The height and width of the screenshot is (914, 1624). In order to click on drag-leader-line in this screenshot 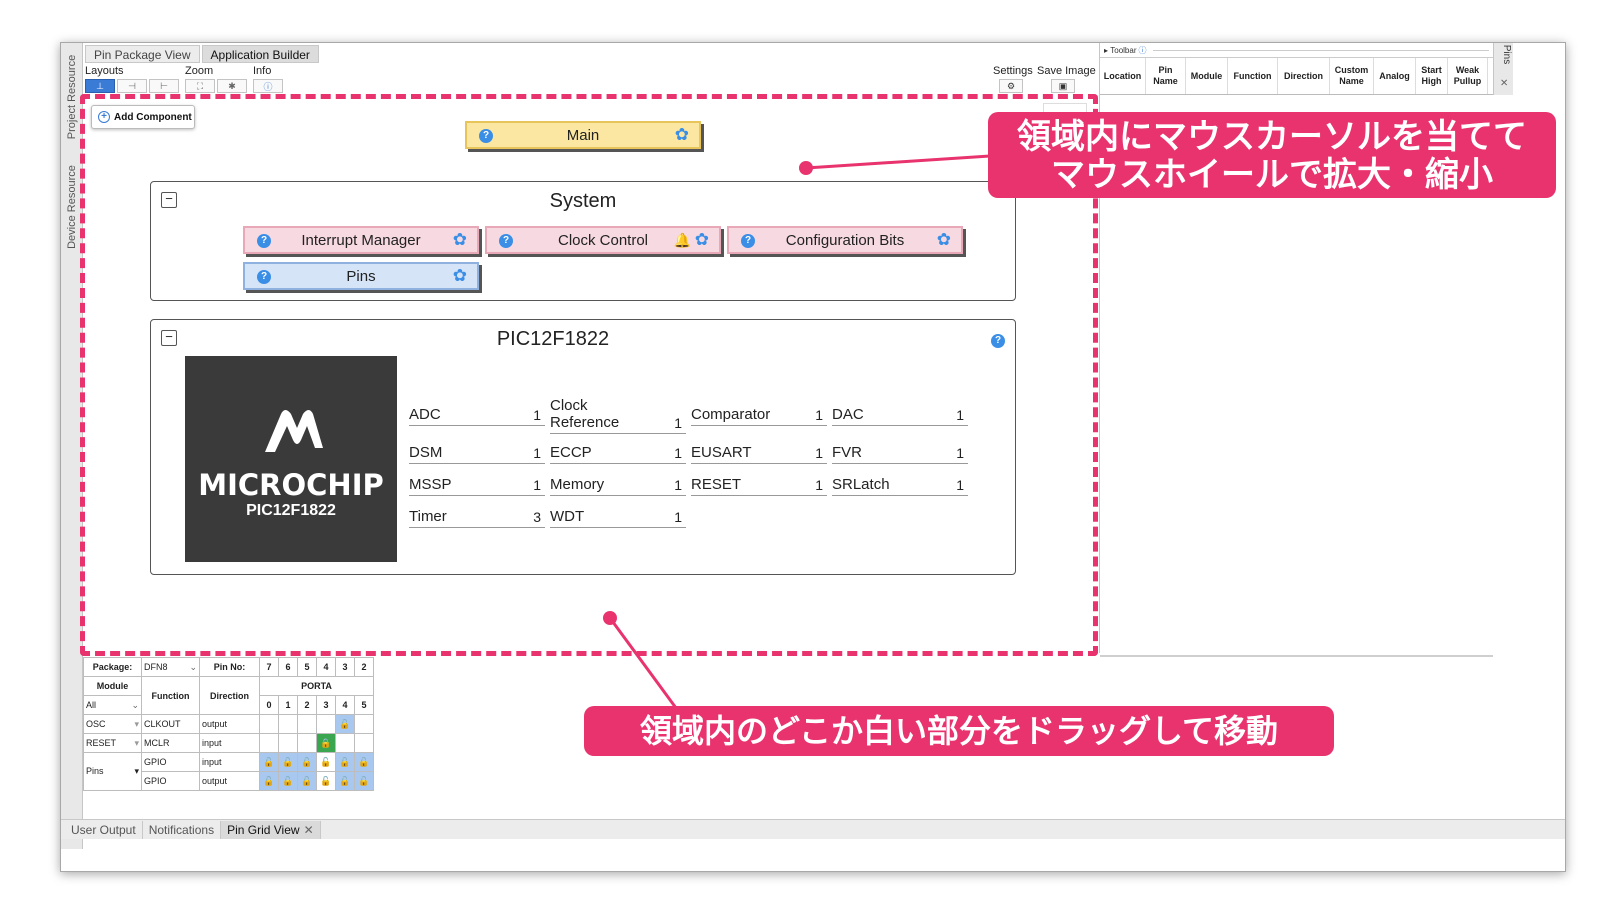, I will do `click(643, 663)`.